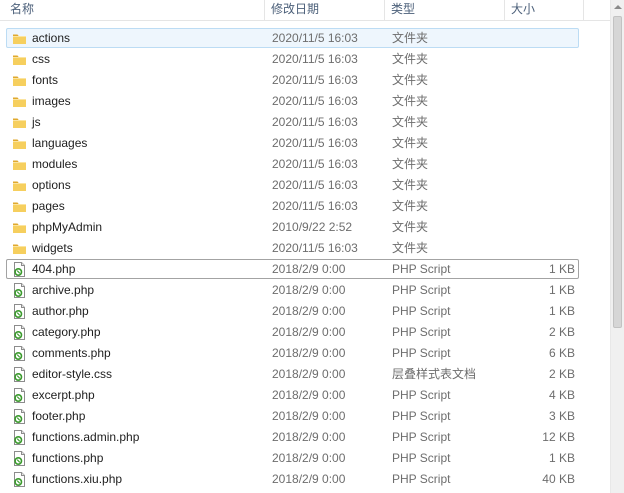 The width and height of the screenshot is (624, 493). Describe the element at coordinates (60, 143) in the screenshot. I see `file-name: languages` at that location.